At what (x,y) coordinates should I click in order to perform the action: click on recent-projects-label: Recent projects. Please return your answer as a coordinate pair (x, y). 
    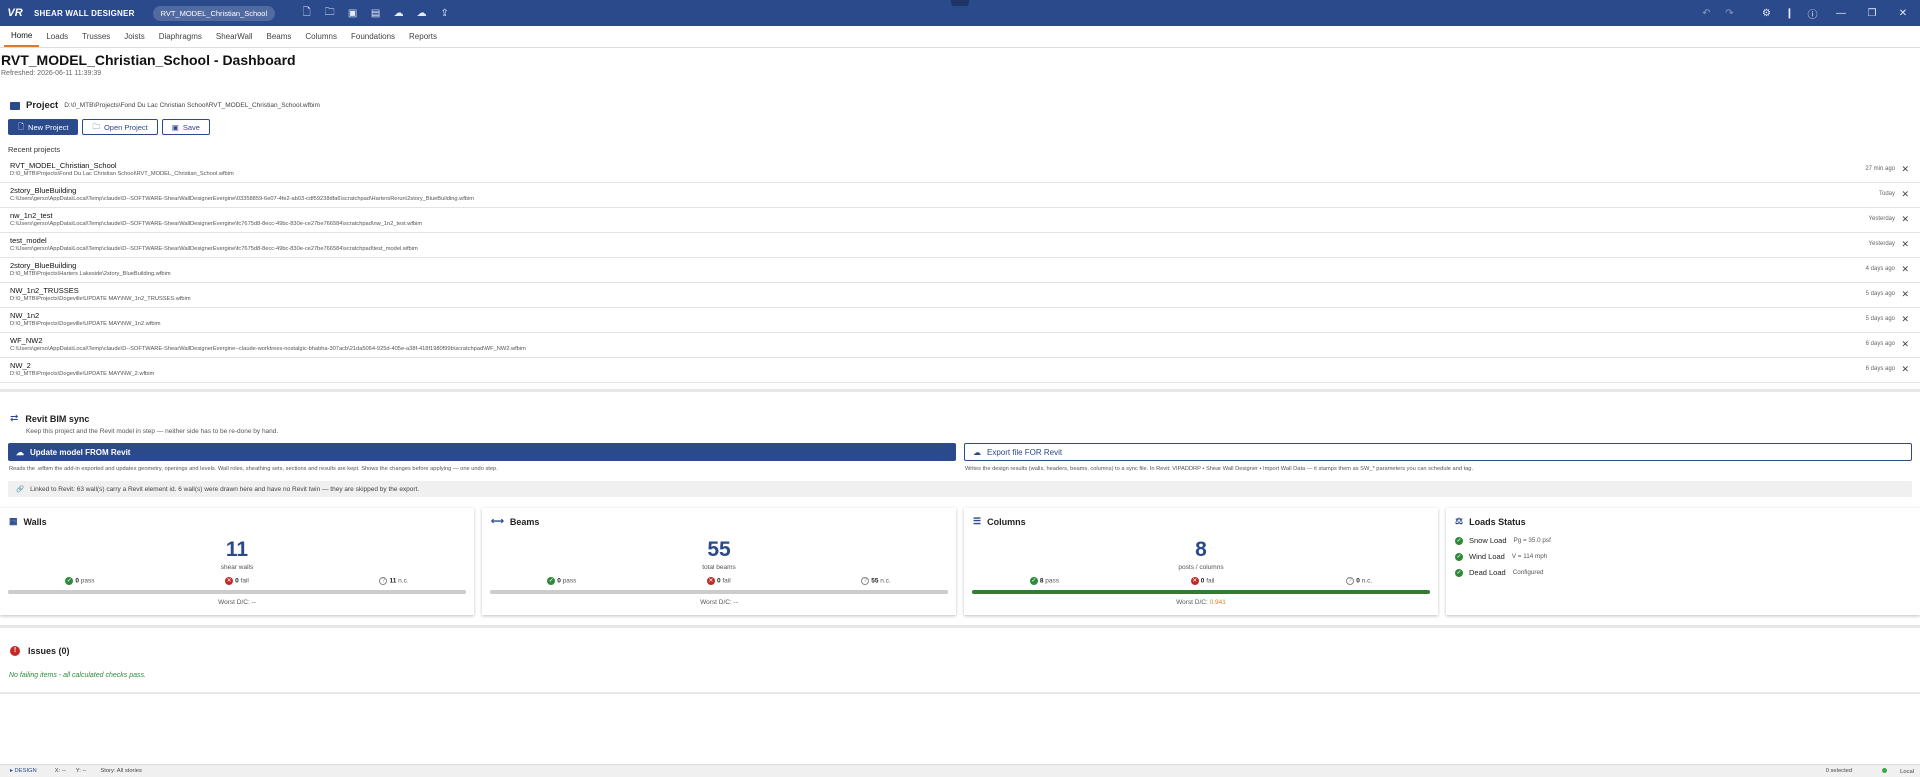
    Looking at the image, I should click on (34, 149).